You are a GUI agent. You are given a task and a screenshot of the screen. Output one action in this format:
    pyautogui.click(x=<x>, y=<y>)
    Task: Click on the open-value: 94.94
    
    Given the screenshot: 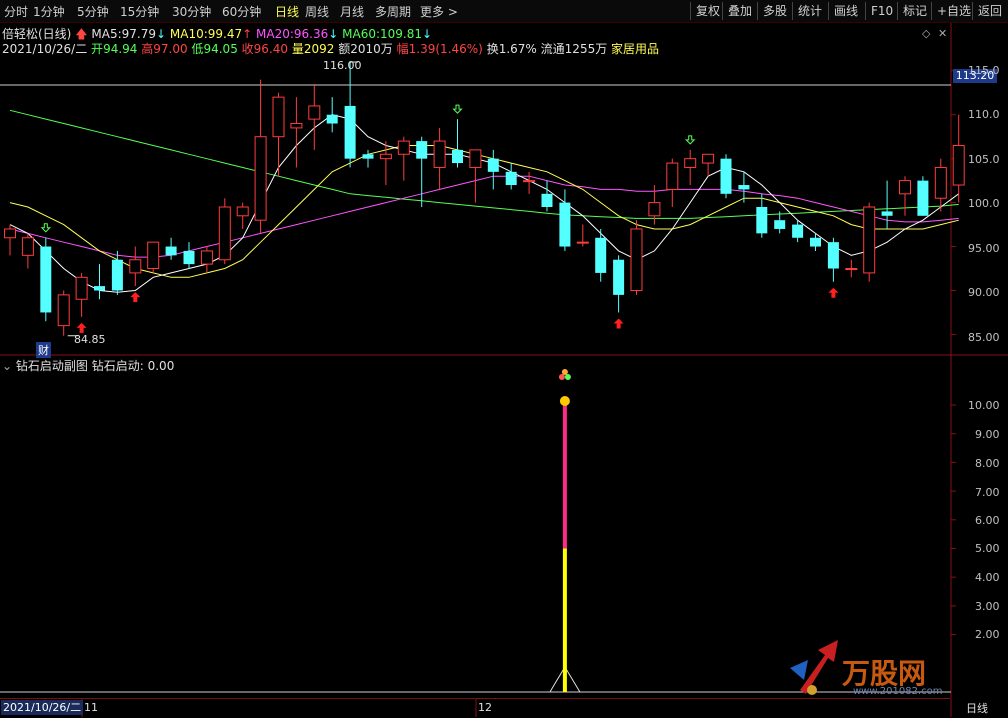 What is the action you would take?
    pyautogui.click(x=120, y=49)
    